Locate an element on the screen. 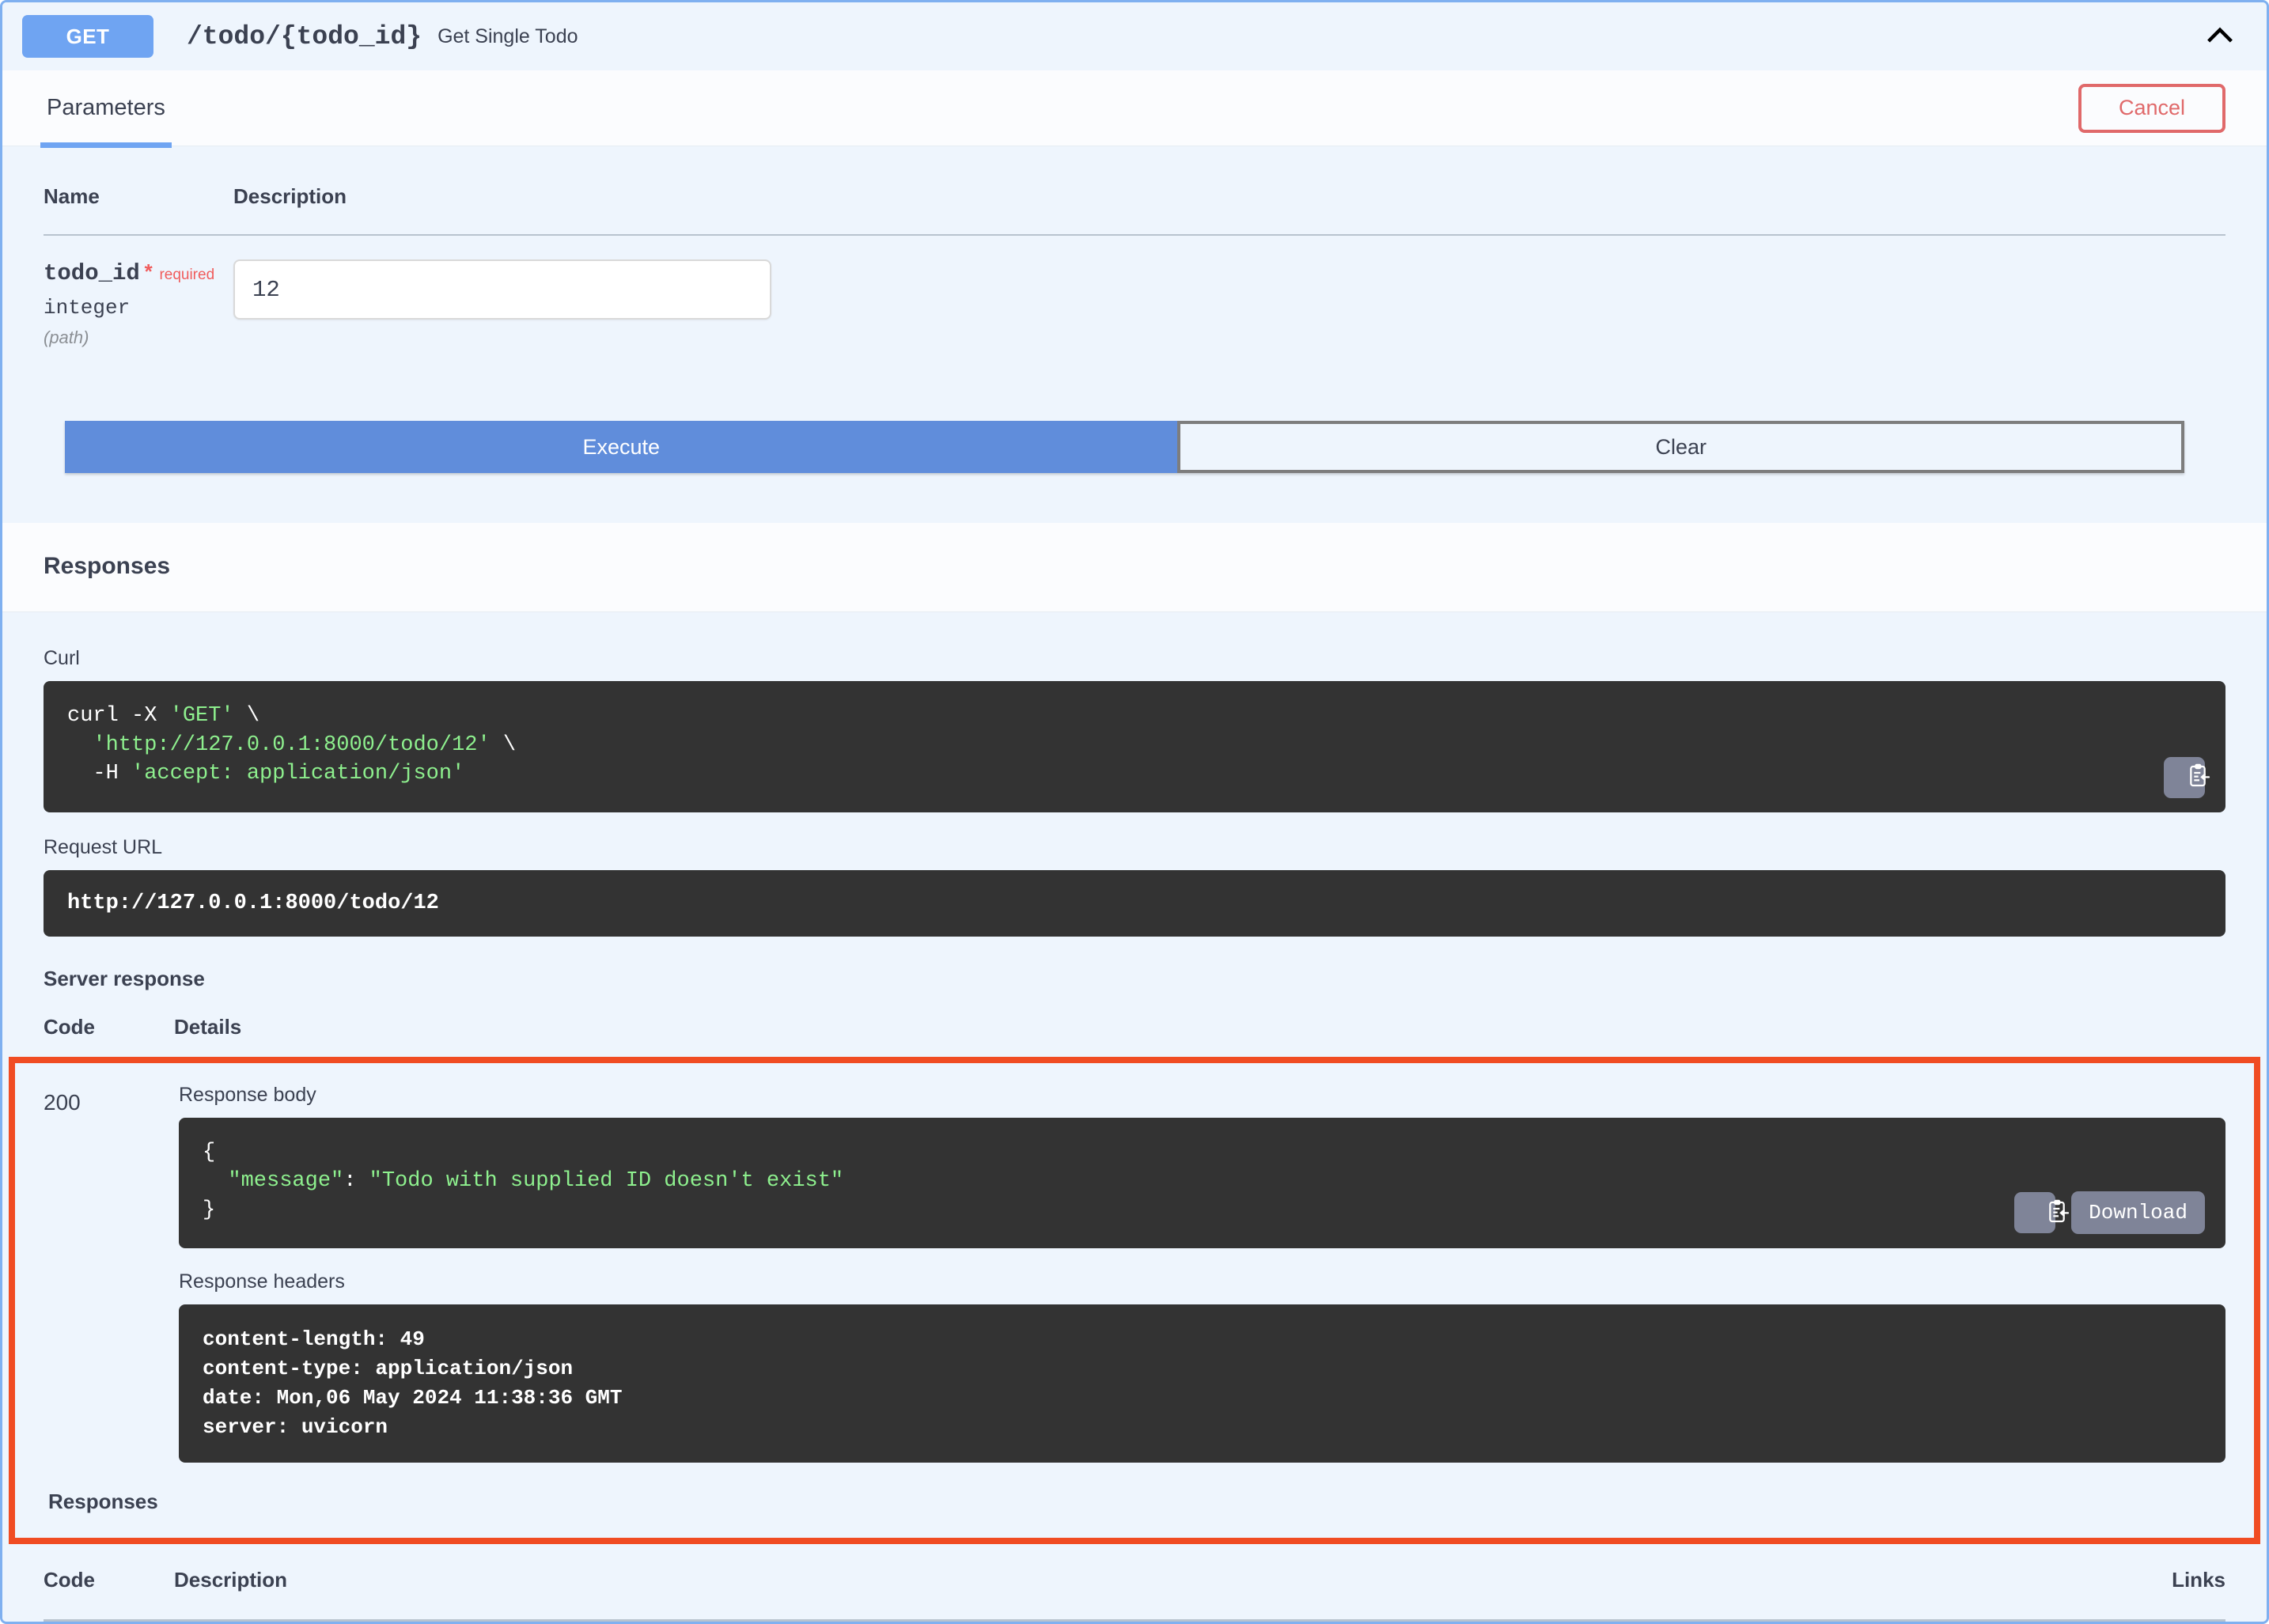 The image size is (2269, 1624). todo-id-input is located at coordinates (502, 289).